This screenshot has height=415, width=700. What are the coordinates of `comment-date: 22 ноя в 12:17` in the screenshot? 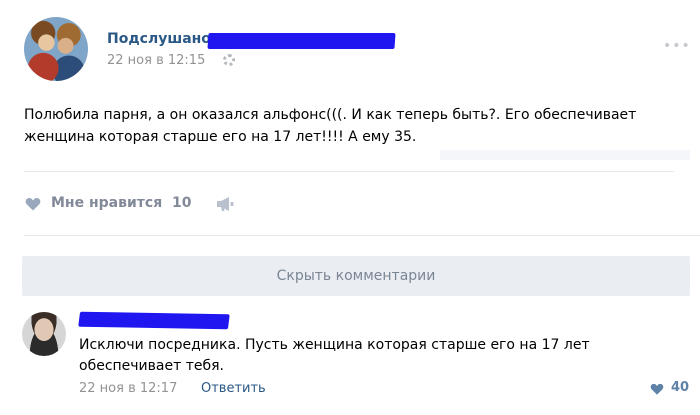 It's located at (128, 388).